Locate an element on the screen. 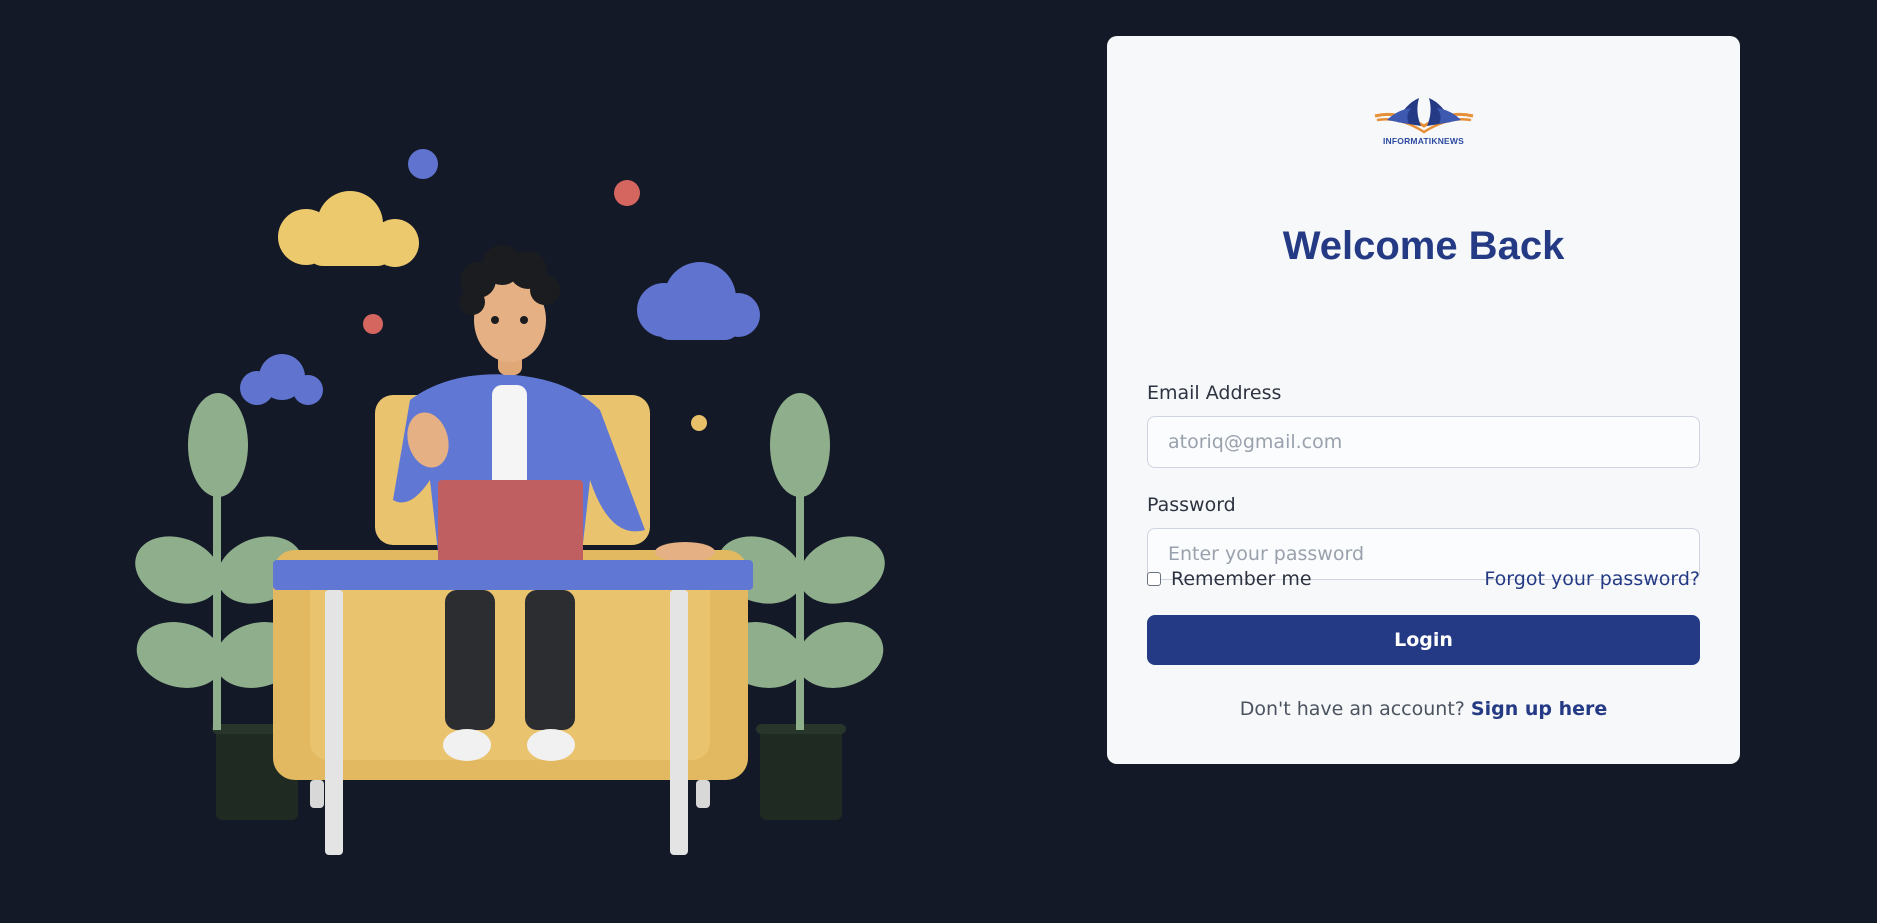 This screenshot has height=923, width=1877. email-label: Email Address is located at coordinates (1214, 393).